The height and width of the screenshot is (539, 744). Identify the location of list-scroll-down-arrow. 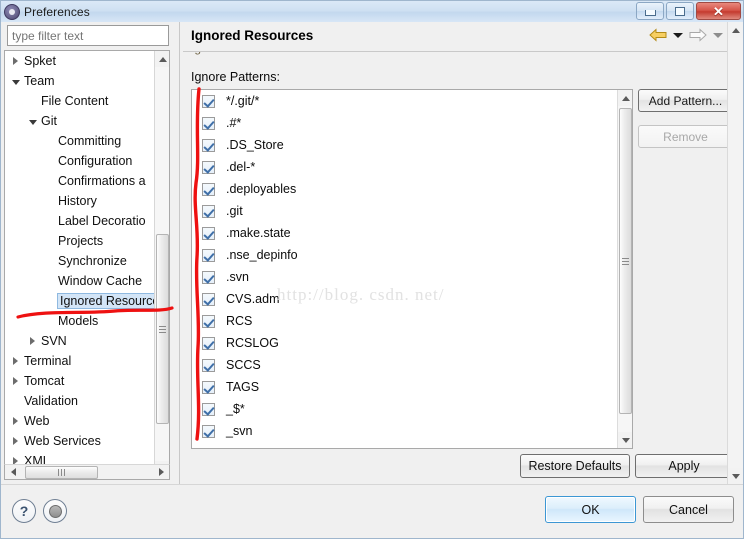
(625, 440).